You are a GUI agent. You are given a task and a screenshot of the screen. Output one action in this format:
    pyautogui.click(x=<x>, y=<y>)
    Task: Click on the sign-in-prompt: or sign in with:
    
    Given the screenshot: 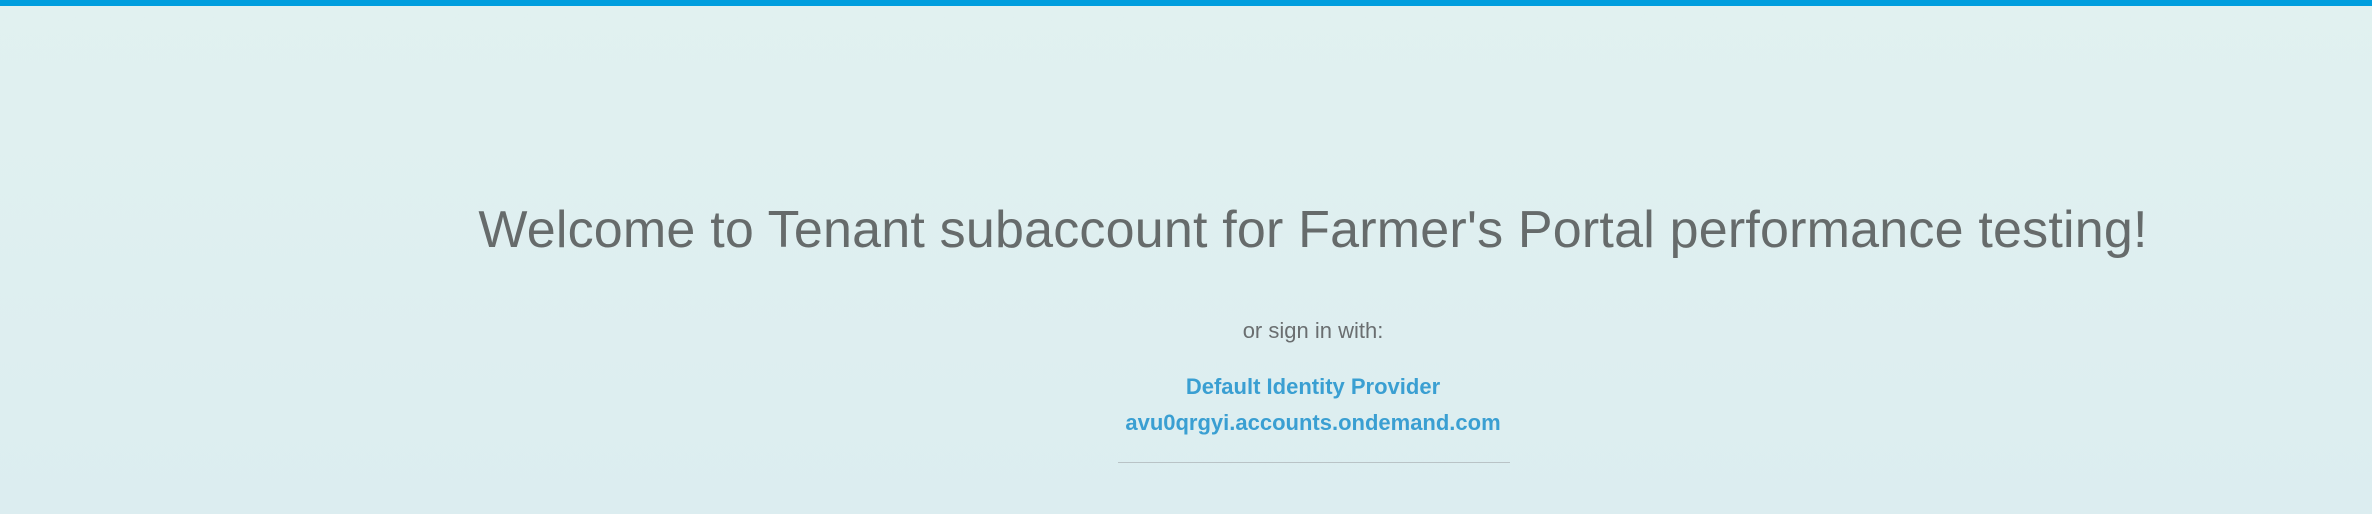 What is the action you would take?
    pyautogui.click(x=1313, y=330)
    